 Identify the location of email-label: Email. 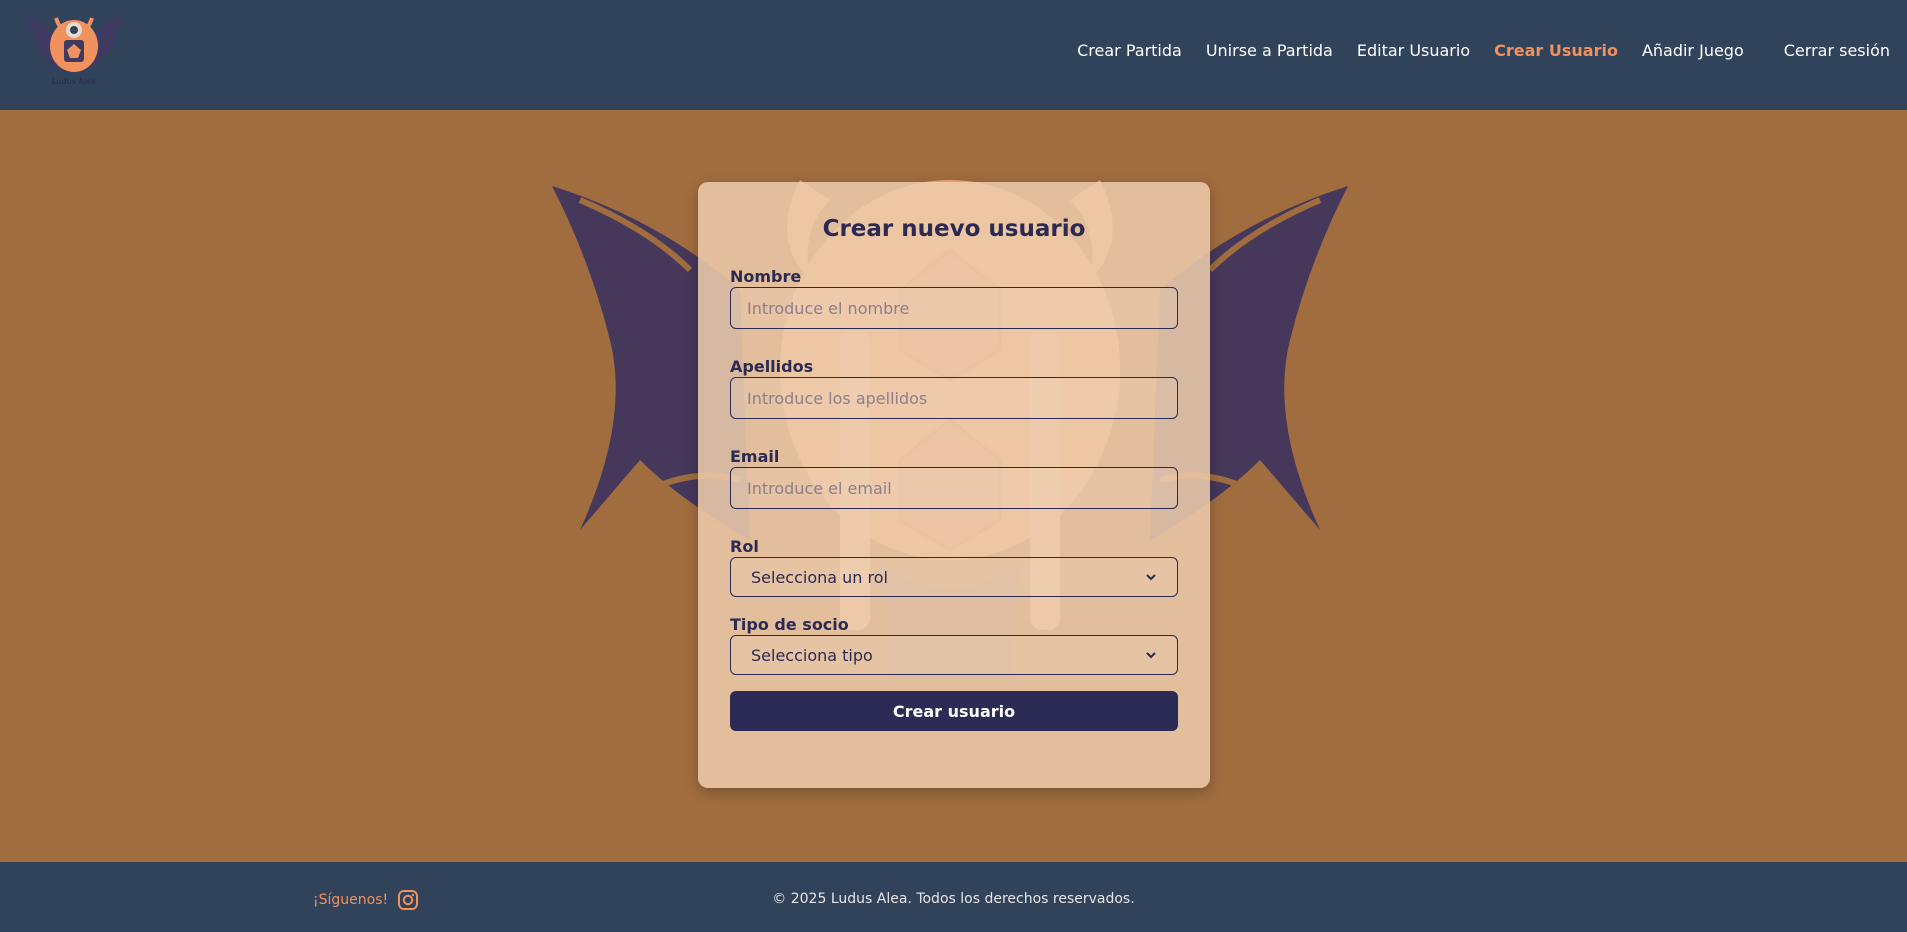
(755, 456).